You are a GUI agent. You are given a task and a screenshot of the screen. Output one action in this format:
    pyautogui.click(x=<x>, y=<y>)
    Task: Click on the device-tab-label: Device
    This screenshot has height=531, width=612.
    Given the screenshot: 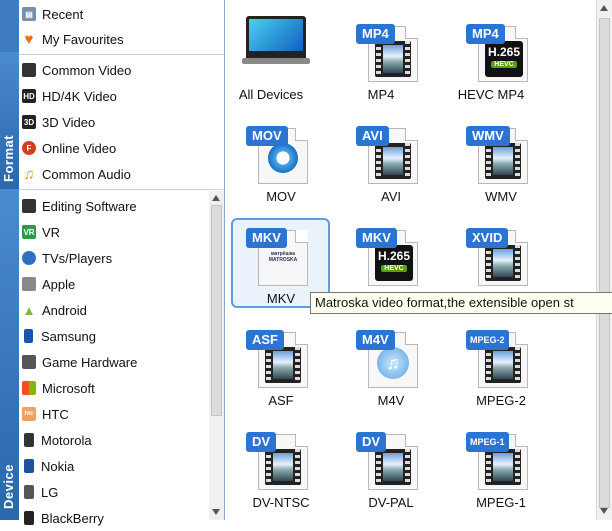 What is the action you would take?
    pyautogui.click(x=8, y=486)
    